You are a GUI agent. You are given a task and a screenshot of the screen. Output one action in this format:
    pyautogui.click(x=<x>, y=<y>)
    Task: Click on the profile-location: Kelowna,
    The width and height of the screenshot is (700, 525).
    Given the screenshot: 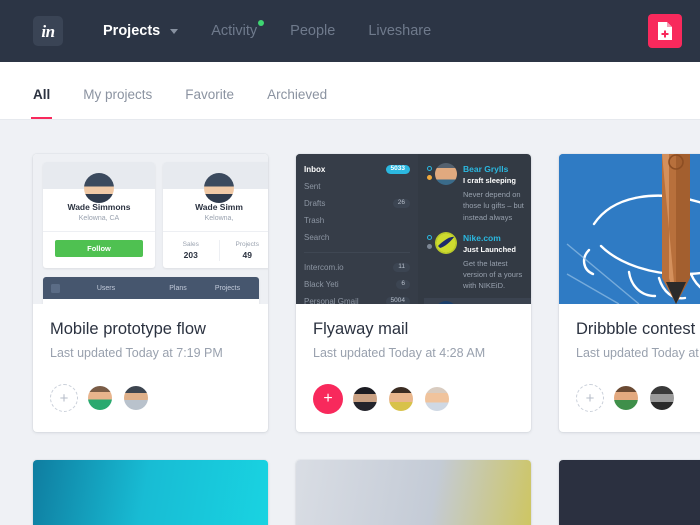 What is the action you would take?
    pyautogui.click(x=219, y=218)
    